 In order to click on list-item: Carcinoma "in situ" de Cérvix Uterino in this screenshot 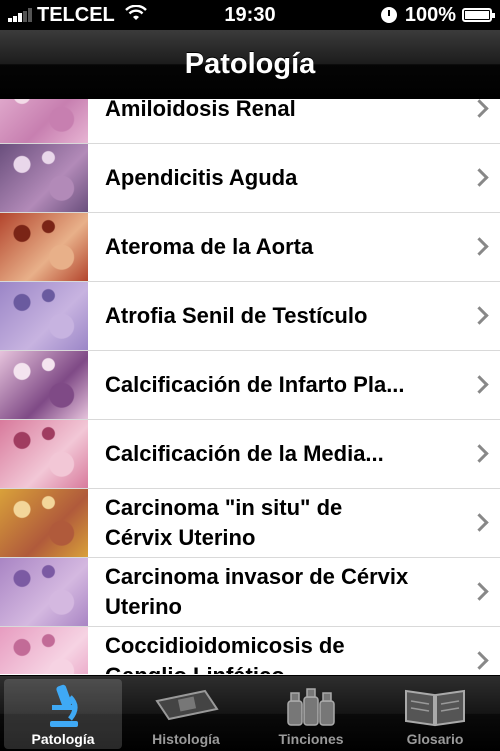, I will do `click(250, 523)`.